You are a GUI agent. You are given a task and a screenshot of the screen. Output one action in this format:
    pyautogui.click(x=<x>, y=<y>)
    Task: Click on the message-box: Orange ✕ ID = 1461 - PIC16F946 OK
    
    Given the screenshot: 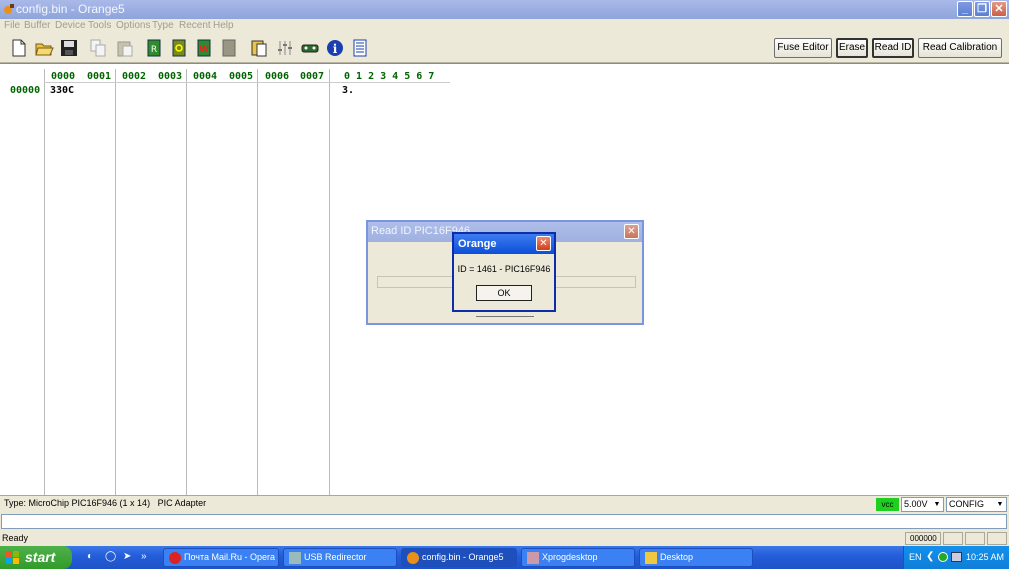 What is the action you would take?
    pyautogui.click(x=504, y=272)
    